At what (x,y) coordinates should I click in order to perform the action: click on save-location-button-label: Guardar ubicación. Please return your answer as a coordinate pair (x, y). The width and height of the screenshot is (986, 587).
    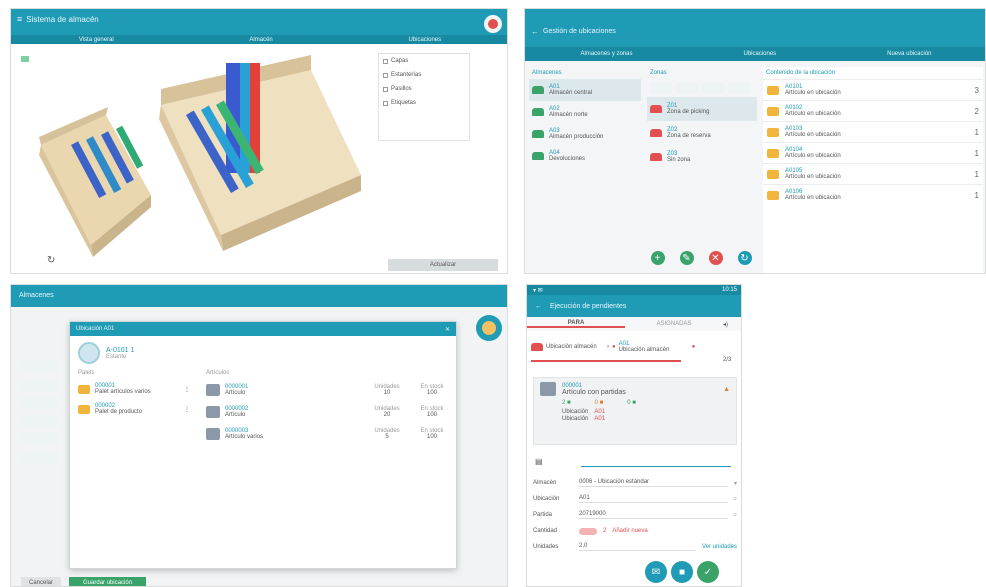
    Looking at the image, I should click on (108, 583).